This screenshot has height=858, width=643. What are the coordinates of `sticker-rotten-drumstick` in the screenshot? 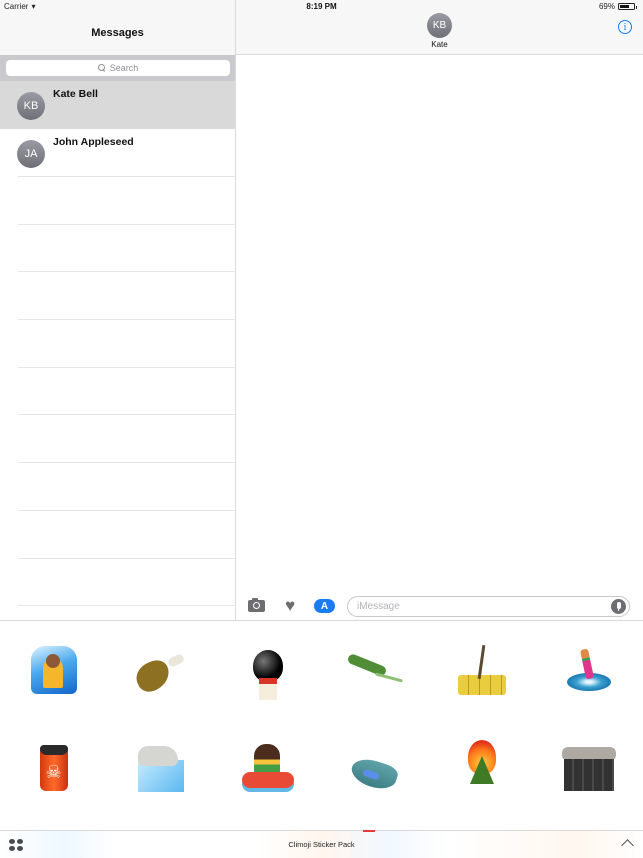 It's located at (160, 670).